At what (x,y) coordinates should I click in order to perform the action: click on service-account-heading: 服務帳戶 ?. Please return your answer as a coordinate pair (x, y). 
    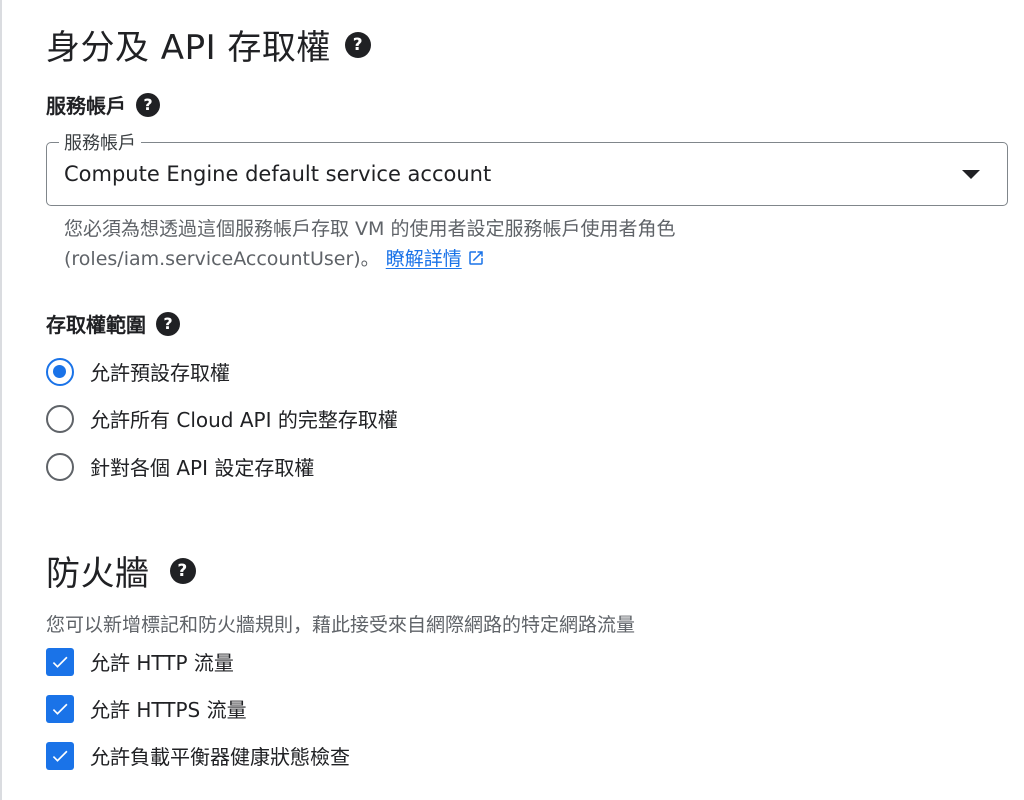
    Looking at the image, I should click on (103, 104).